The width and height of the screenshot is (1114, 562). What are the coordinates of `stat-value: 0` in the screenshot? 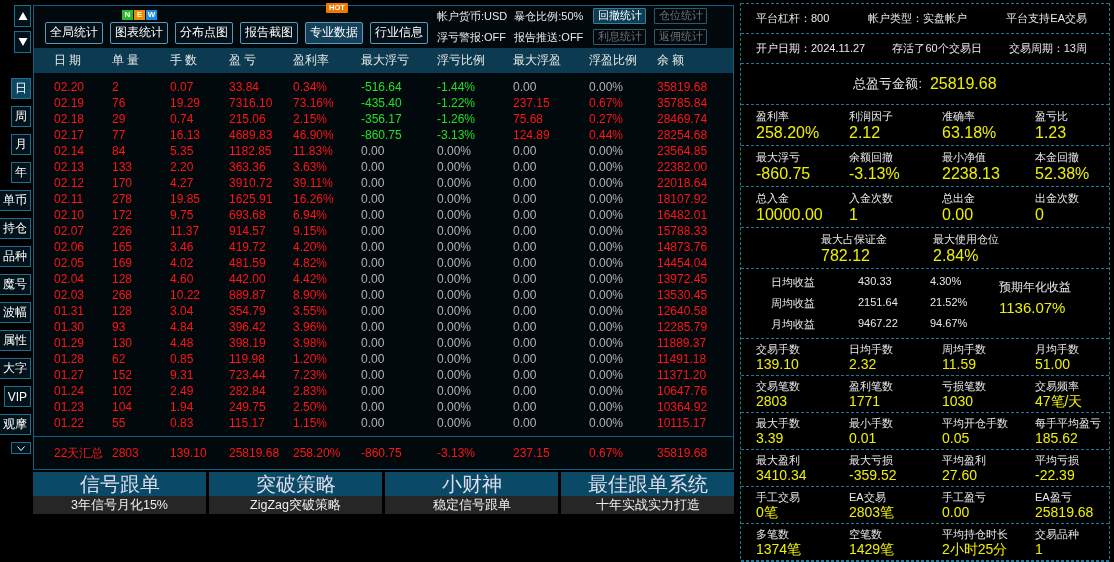 It's located at (1040, 214).